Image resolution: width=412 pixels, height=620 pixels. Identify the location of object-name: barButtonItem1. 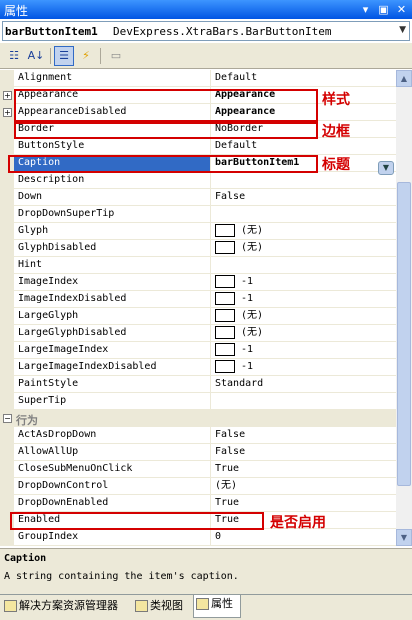
(51, 31).